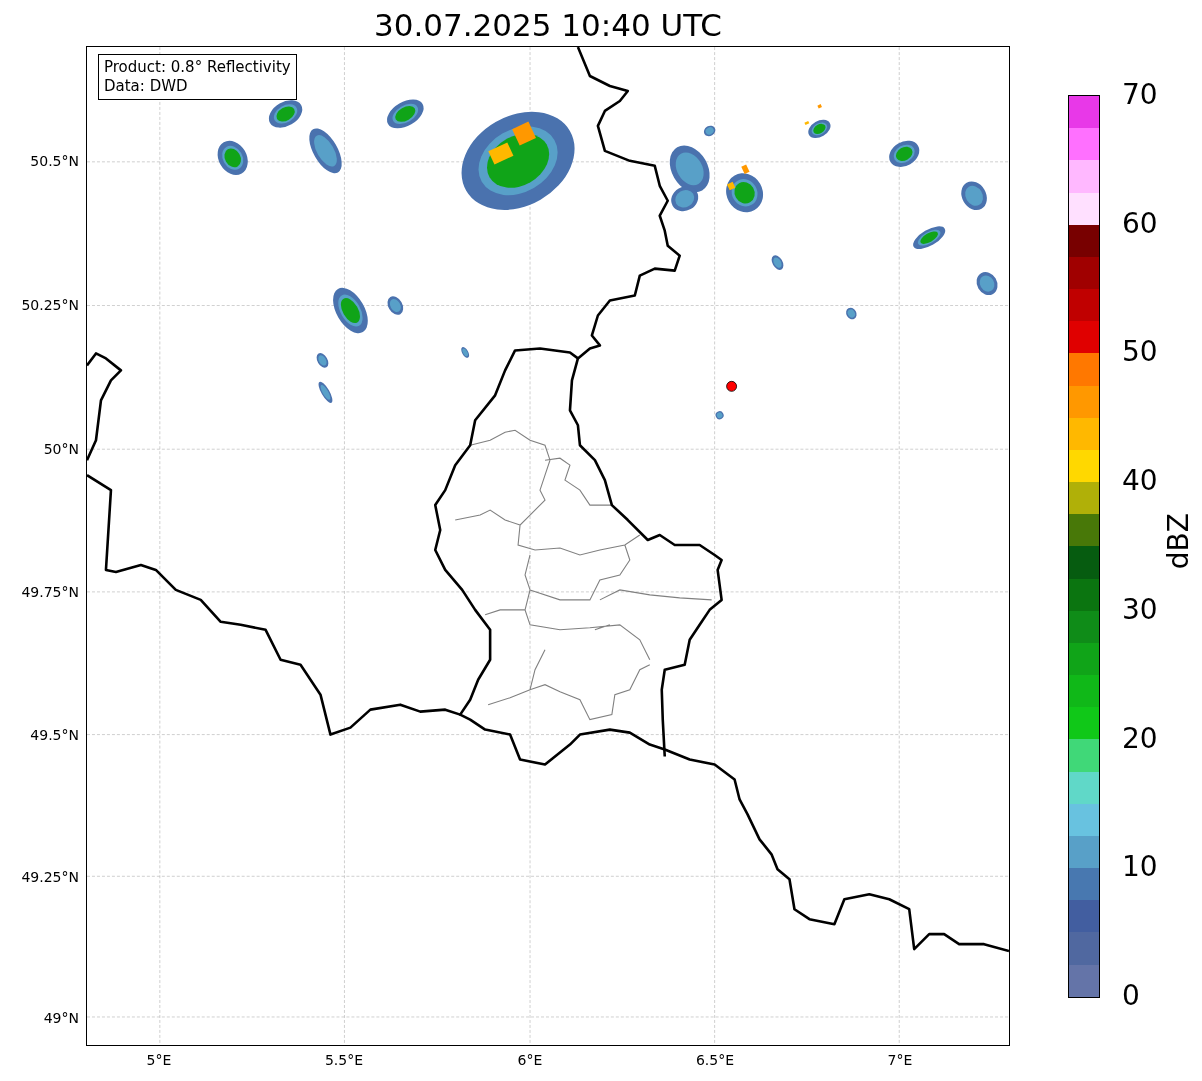 This screenshot has width=1202, height=1081. What do you see at coordinates (715, 1060) in the screenshot?
I see `axis-tick-label: 6.5°E` at bounding box center [715, 1060].